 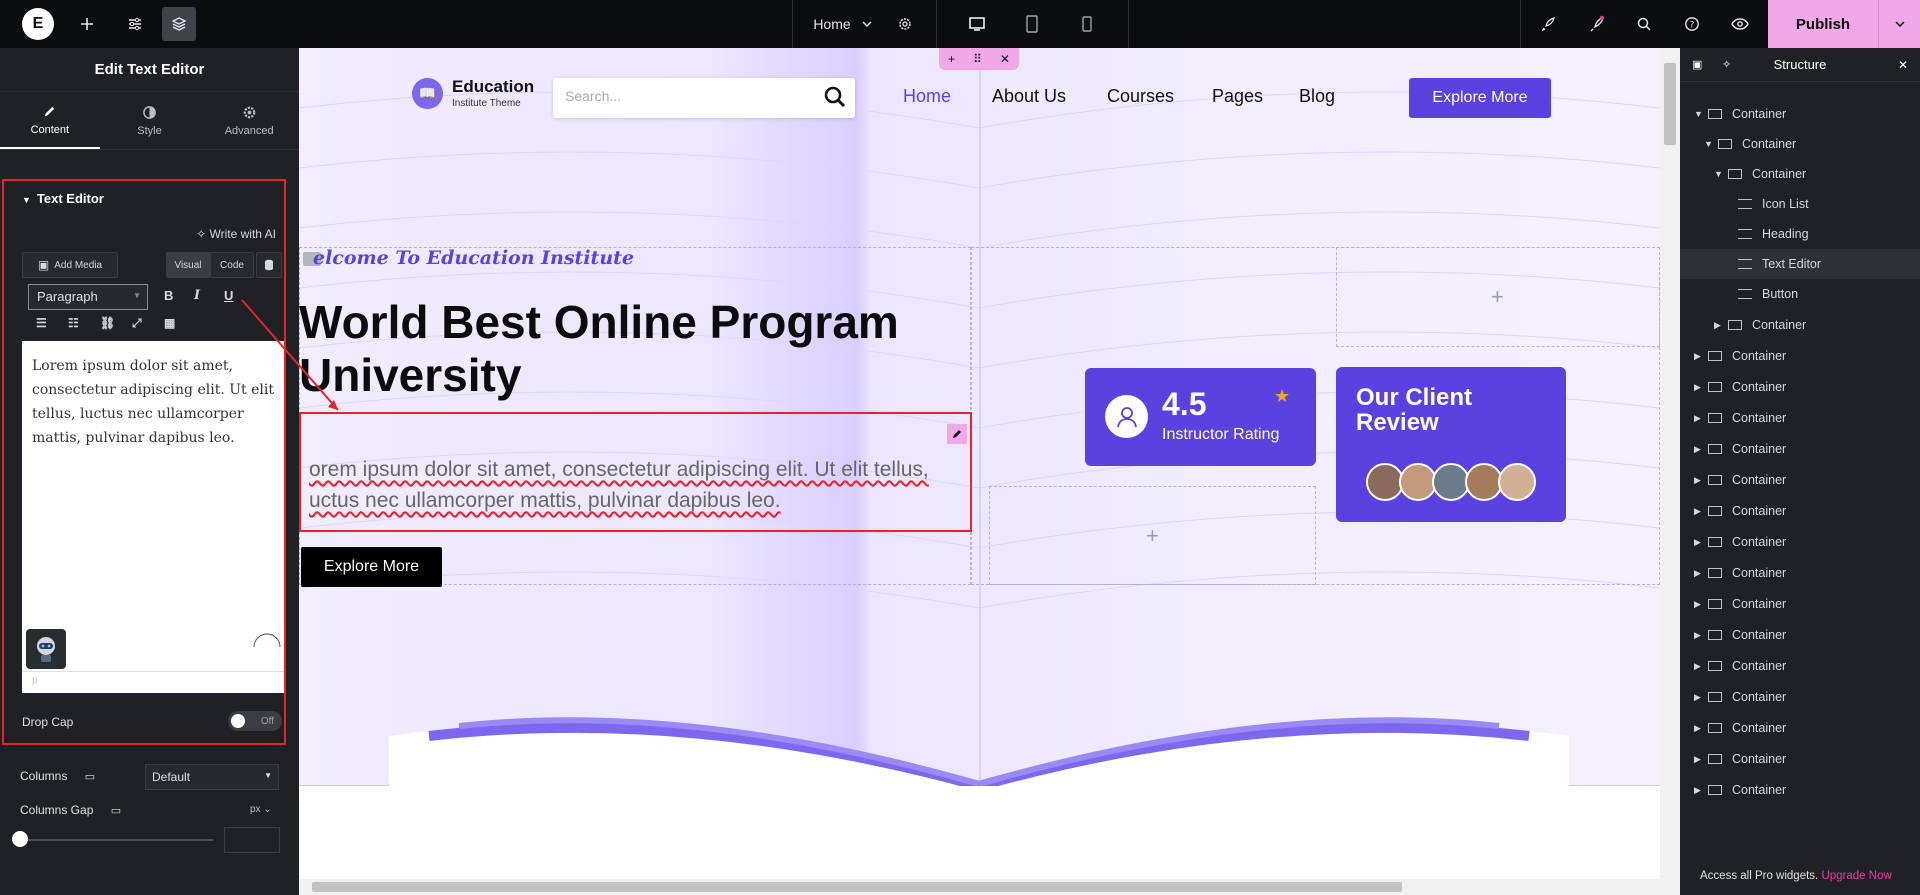 I want to click on annotation-arrow, so click(x=290, y=355).